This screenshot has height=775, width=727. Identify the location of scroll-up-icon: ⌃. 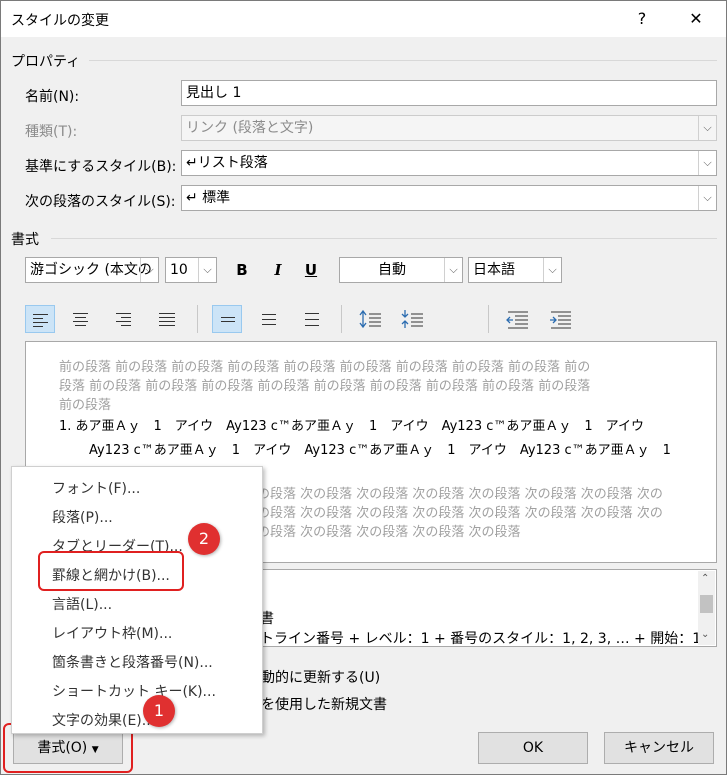
(705, 578).